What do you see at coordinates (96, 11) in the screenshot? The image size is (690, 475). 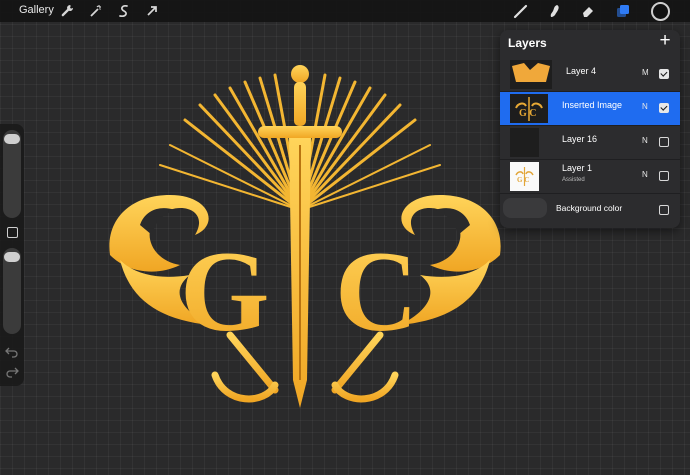 I see `magic-wand-icon` at bounding box center [96, 11].